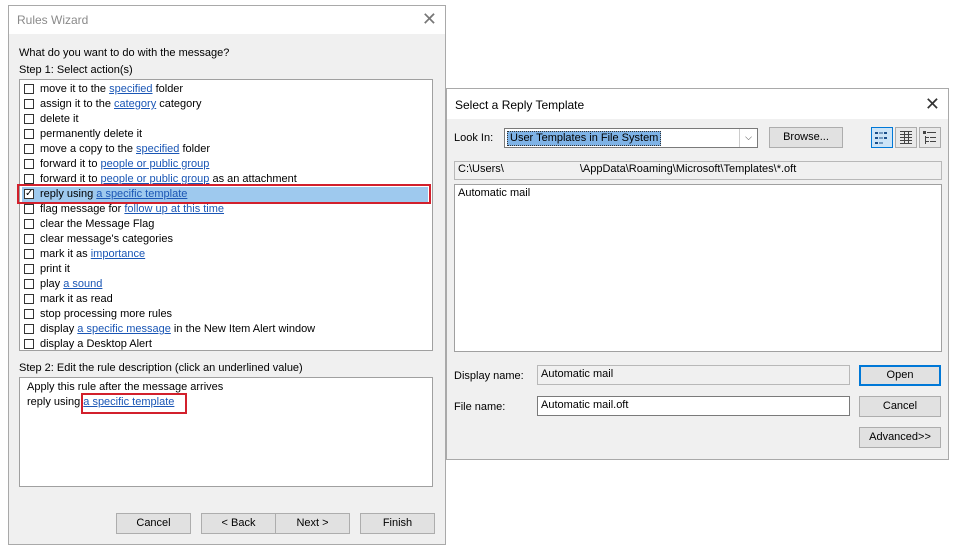 The width and height of the screenshot is (964, 552). I want to click on look-in-dropdown: User Templates in File System ⌵, so click(631, 138).